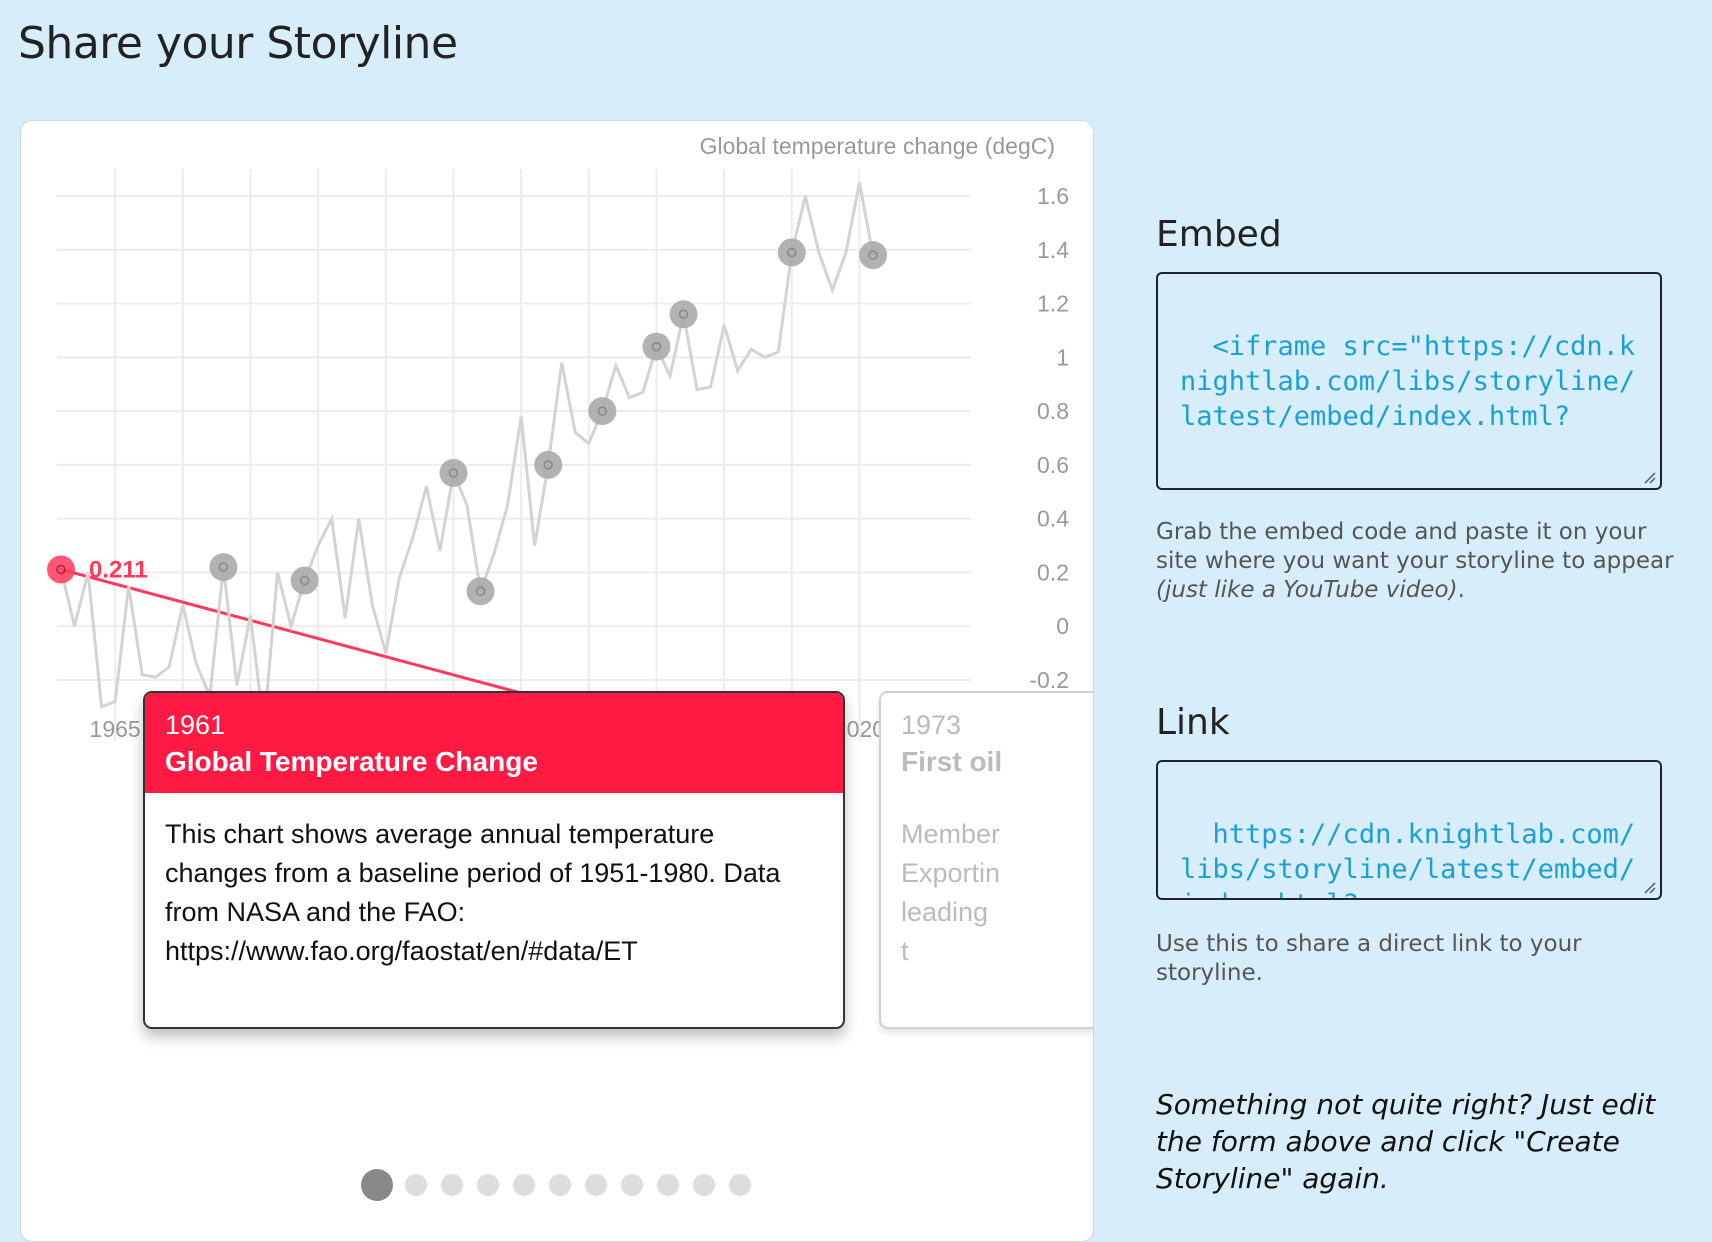 The width and height of the screenshot is (1712, 1242). I want to click on y-tick-label: 0, so click(1062, 626).